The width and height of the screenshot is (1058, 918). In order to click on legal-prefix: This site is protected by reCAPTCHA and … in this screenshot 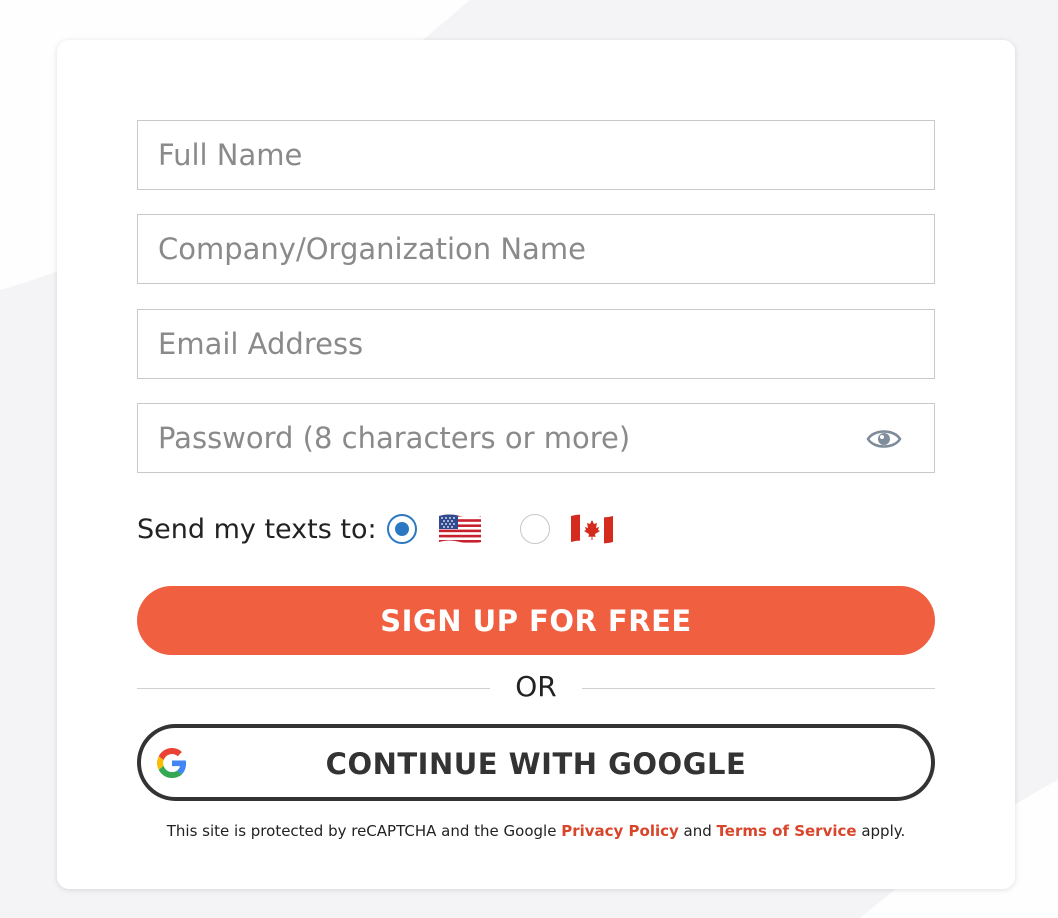, I will do `click(364, 831)`.